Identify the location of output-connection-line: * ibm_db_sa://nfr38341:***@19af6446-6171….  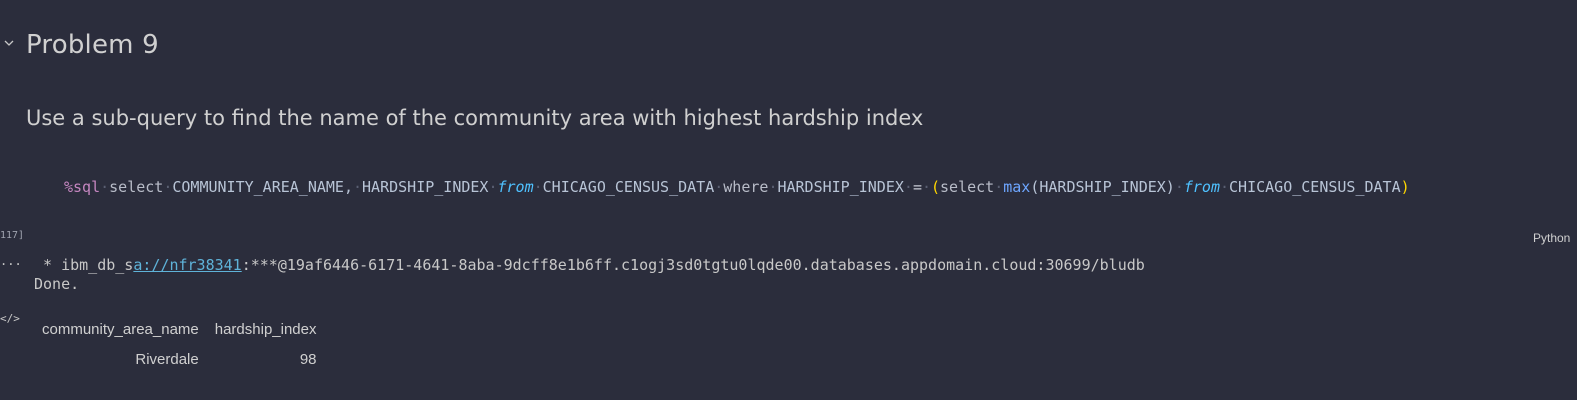
(589, 265).